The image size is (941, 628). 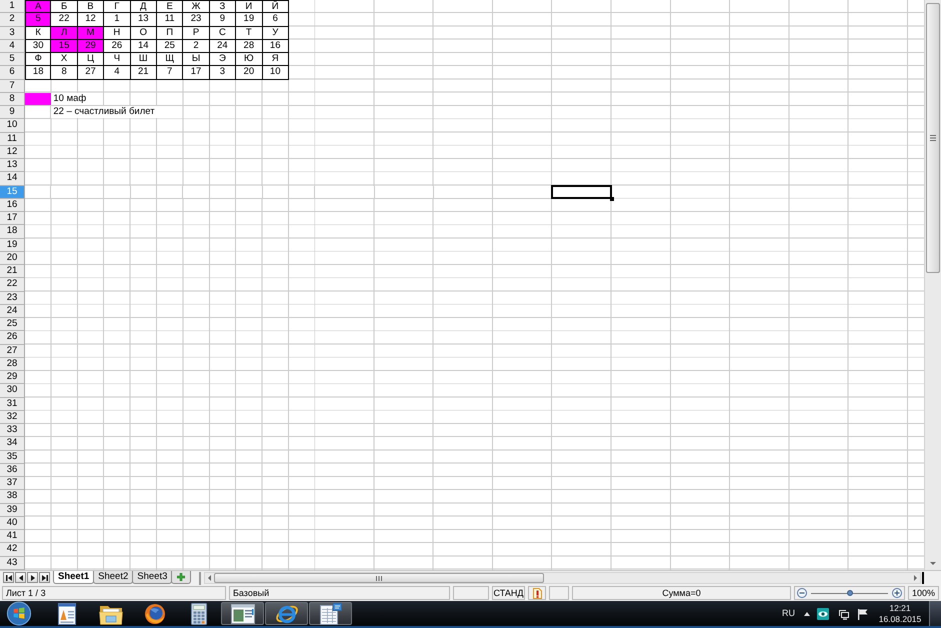 I want to click on left-arrow-icon, so click(x=210, y=578).